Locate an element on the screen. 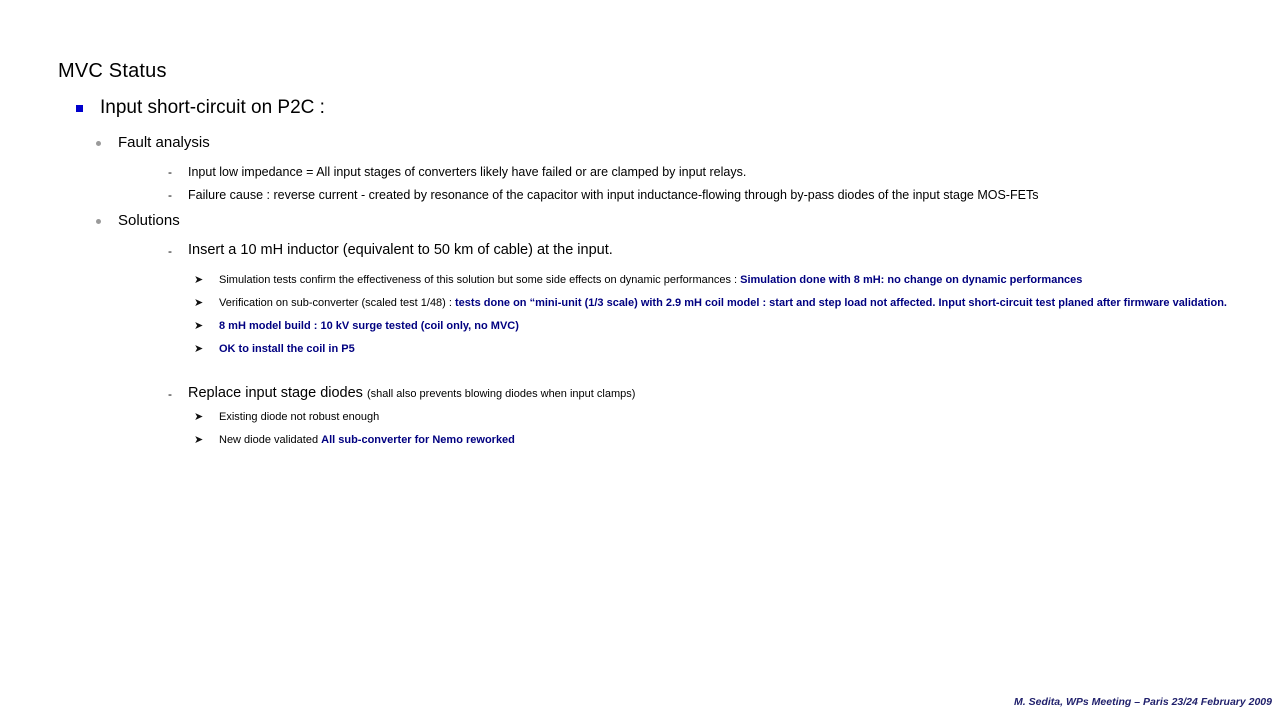 This screenshot has width=1280, height=720. outline-level4-item: ➤ Existing diode not robust enough is located at coordinates (648, 417).